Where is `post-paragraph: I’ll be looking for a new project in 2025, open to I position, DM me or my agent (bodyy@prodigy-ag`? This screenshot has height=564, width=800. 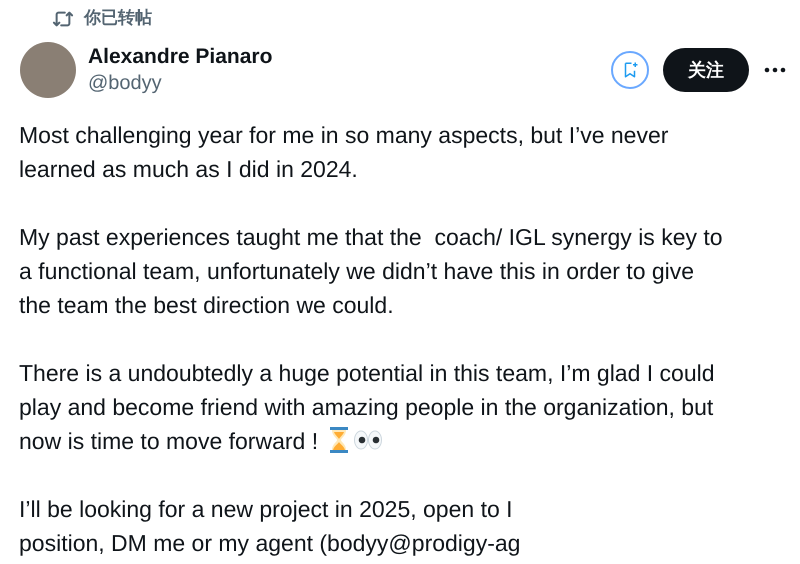
post-paragraph: I’ll be looking for a new project in 2025, open to I position, DM me or my agent (bodyy@prodigy-ag is located at coordinates (269, 526).